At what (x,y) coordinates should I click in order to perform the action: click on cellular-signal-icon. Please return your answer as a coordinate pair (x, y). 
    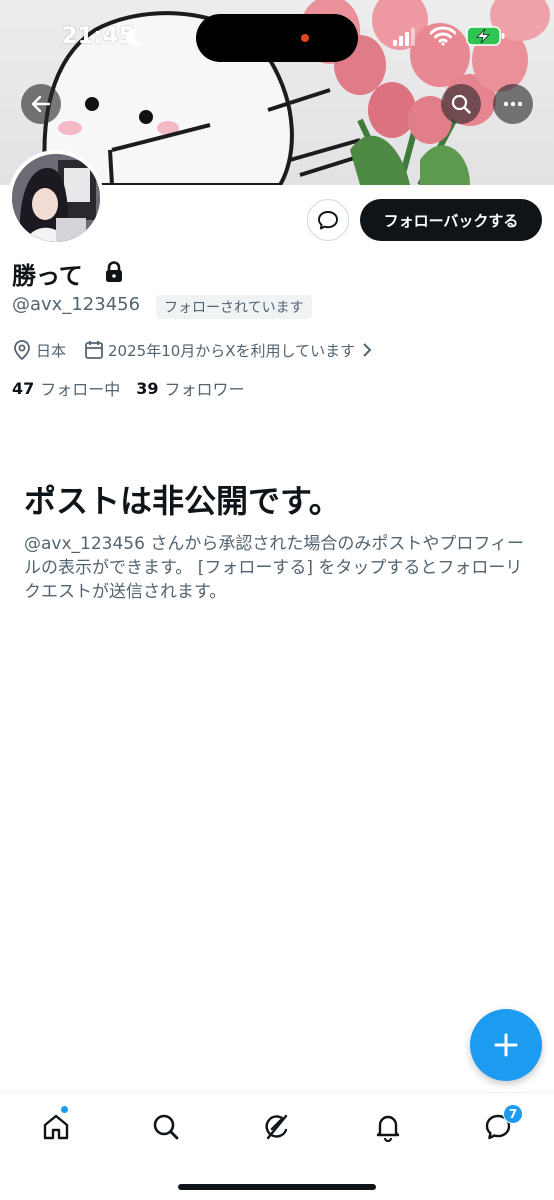
    Looking at the image, I should click on (404, 37).